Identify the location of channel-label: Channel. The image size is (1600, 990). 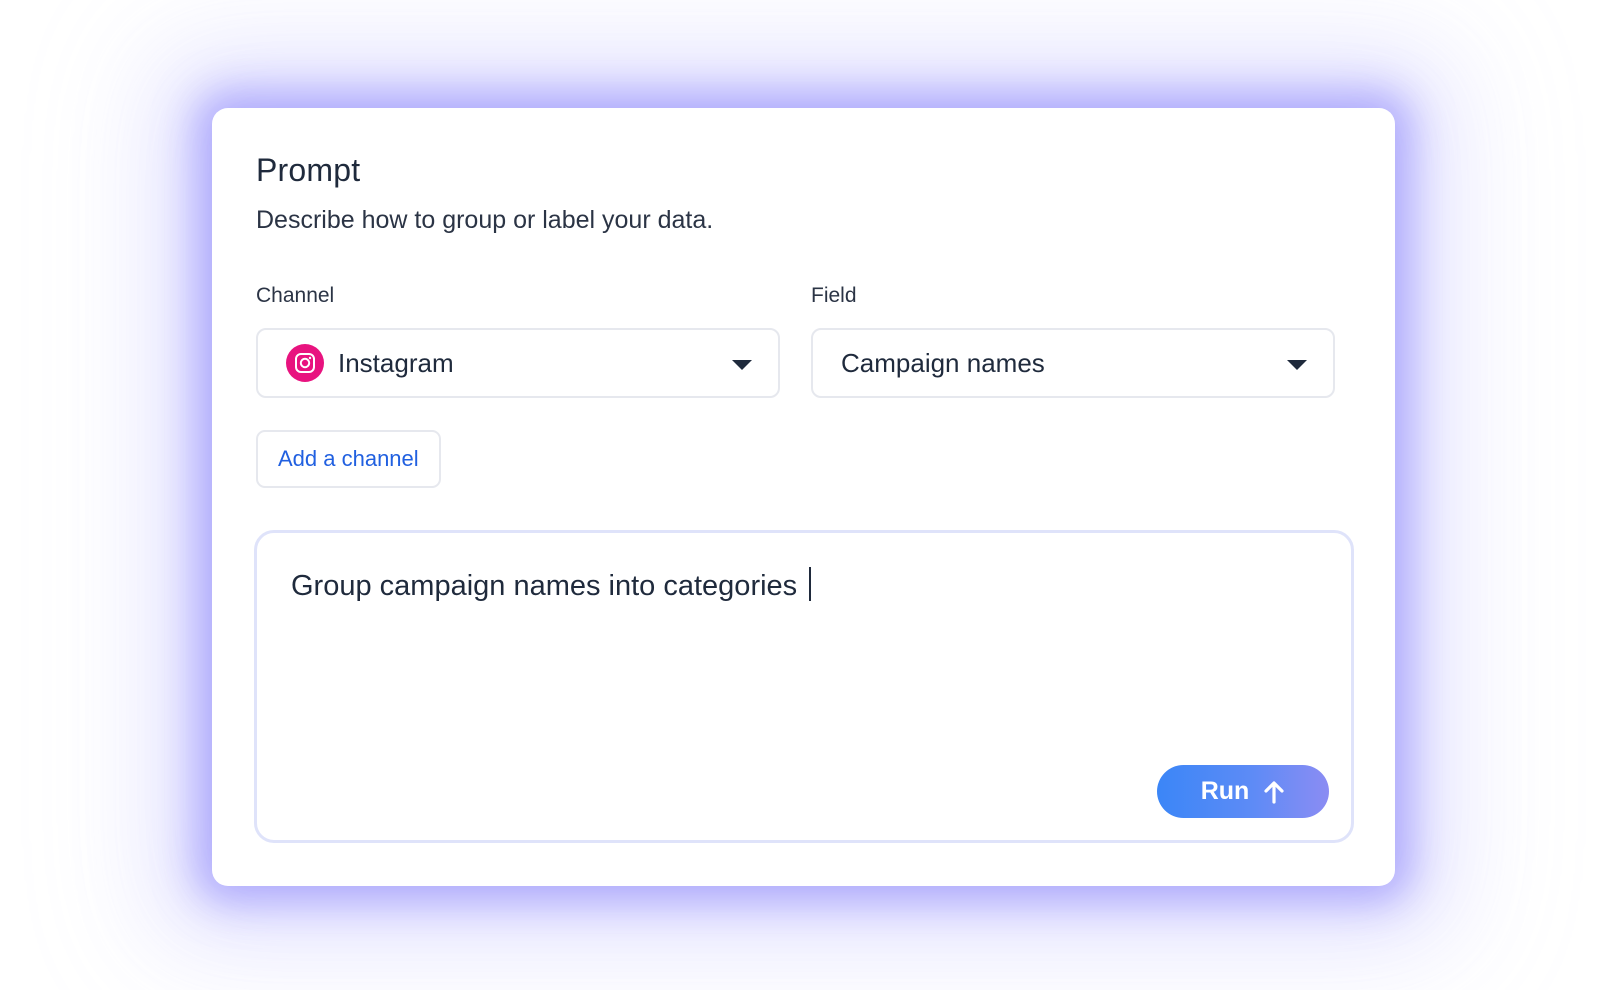
(295, 295).